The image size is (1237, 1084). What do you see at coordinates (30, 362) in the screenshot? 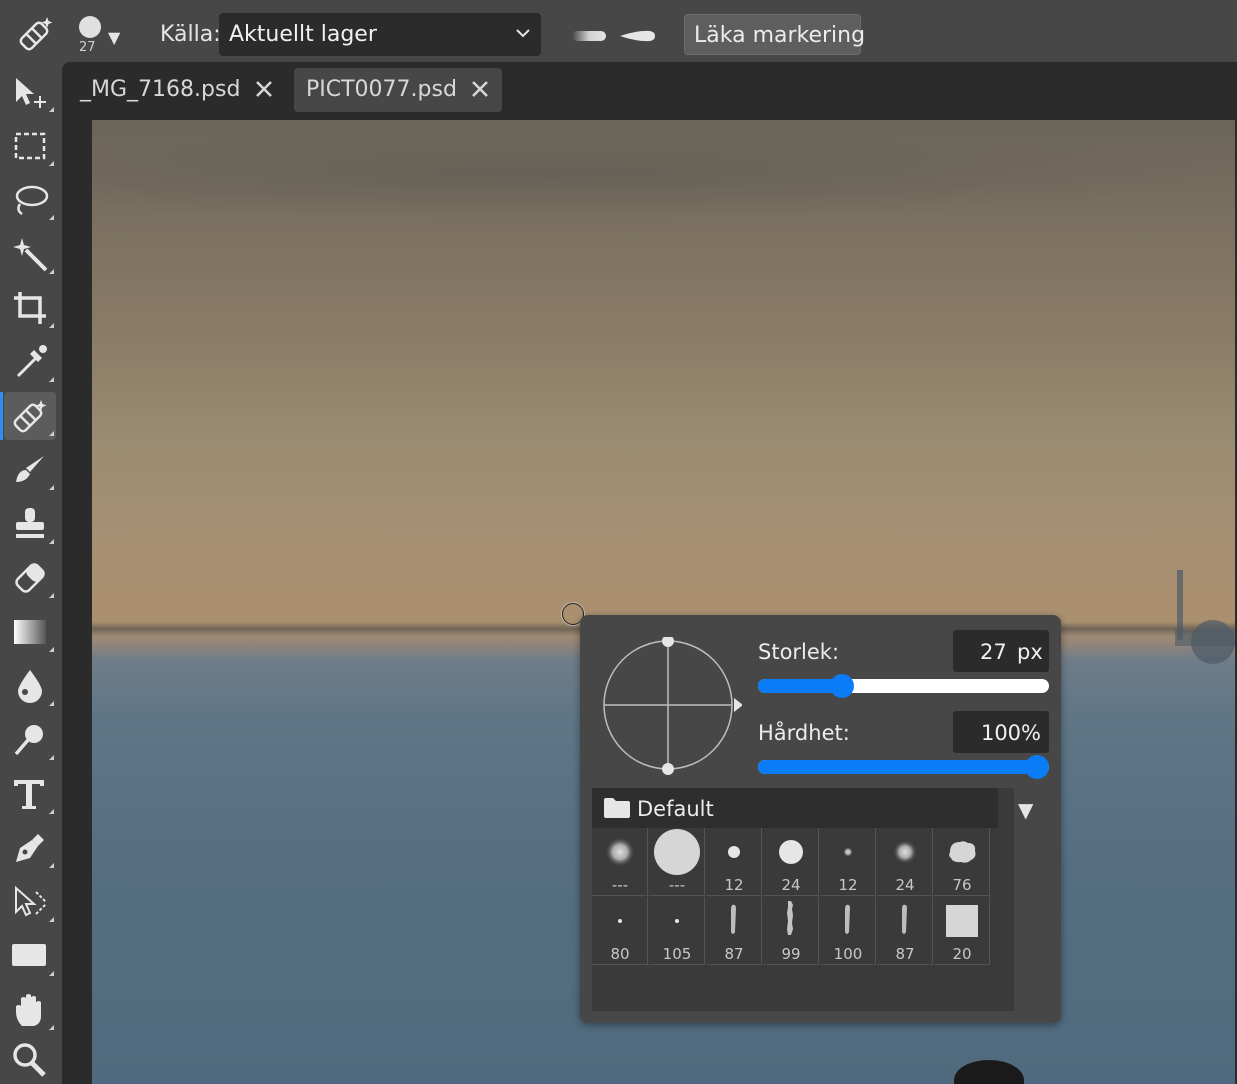
I see `eyedropper-tool` at bounding box center [30, 362].